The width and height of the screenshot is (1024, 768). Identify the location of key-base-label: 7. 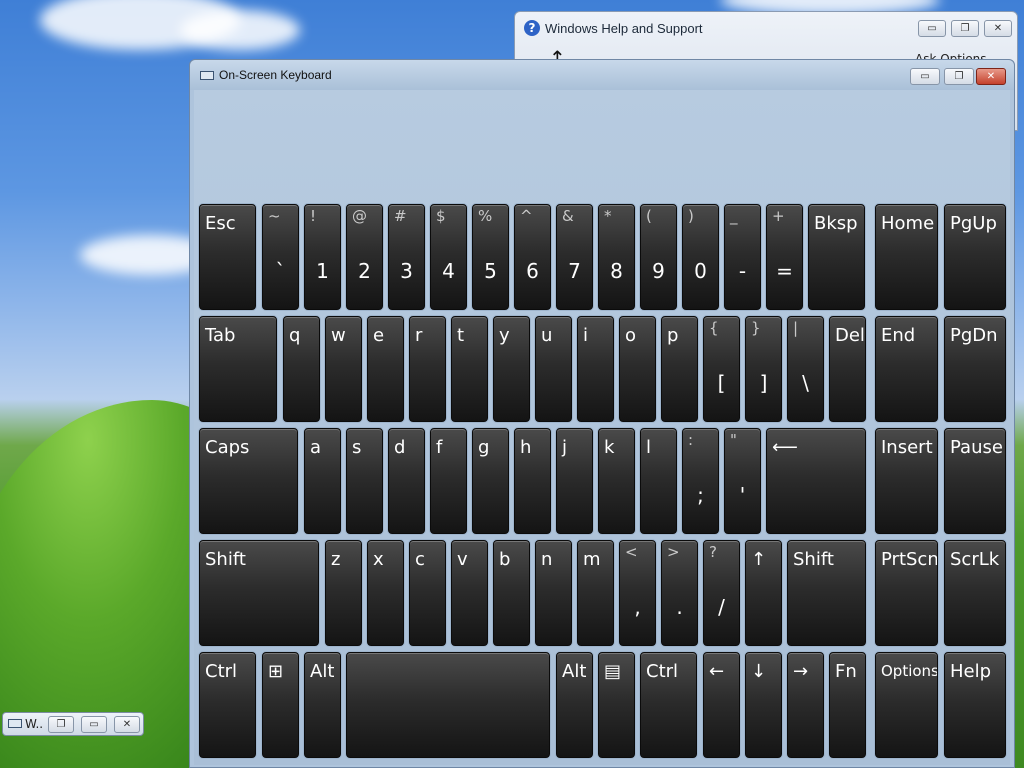
(574, 271).